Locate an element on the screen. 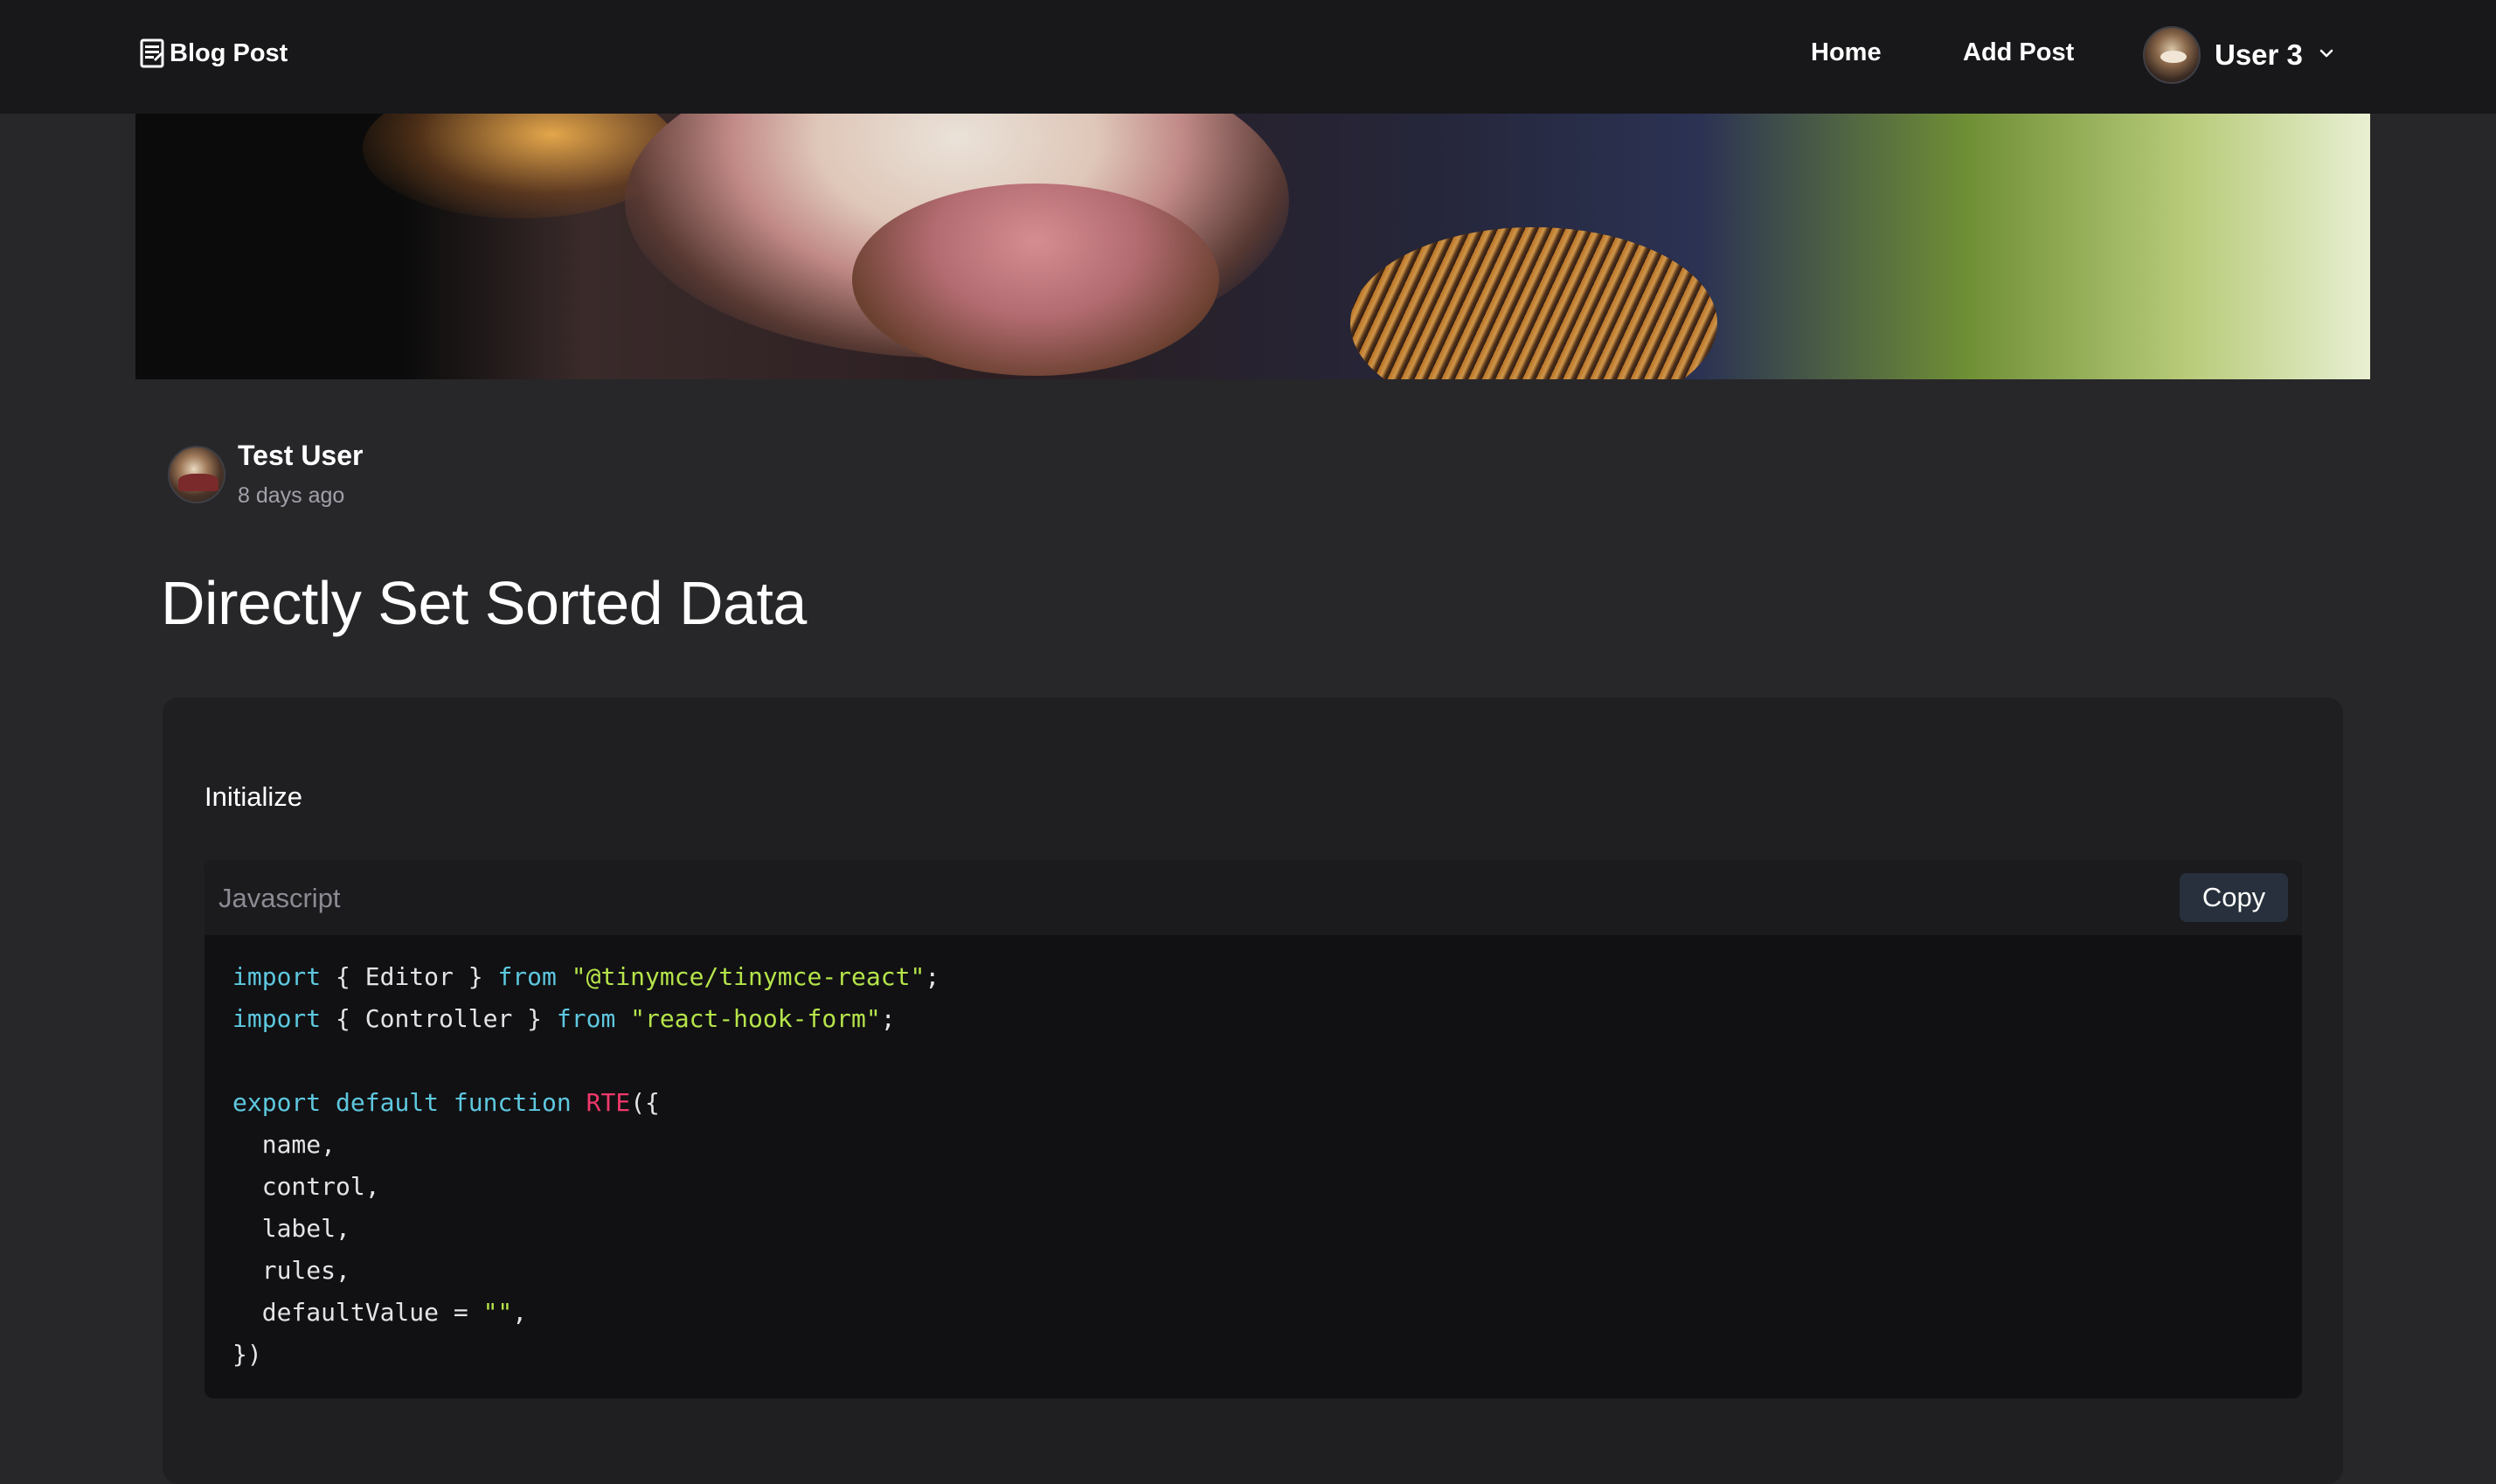 This screenshot has height=1484, width=2496. code-token: { Editor } is located at coordinates (409, 976).